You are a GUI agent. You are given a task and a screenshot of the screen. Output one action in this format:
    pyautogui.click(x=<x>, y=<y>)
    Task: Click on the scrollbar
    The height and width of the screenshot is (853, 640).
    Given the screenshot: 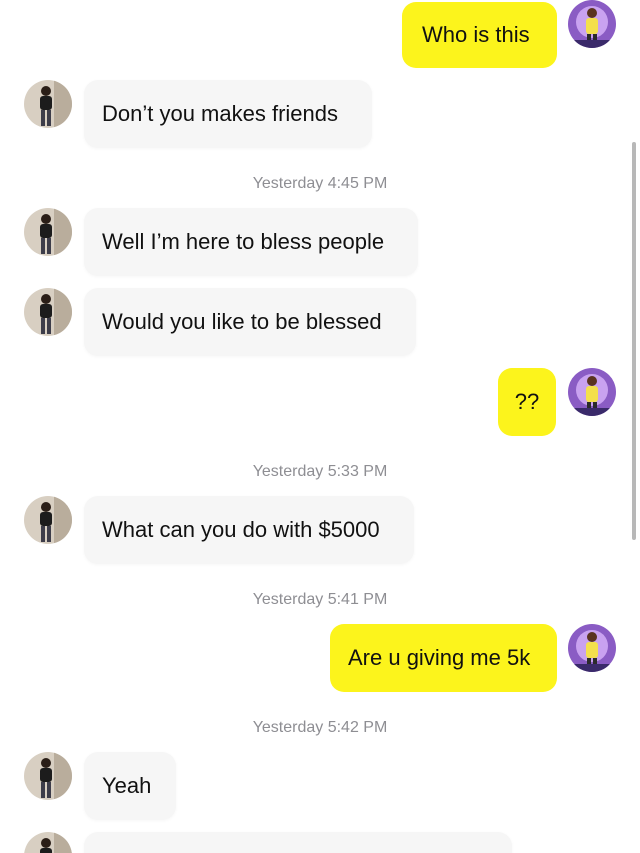 What is the action you would take?
    pyautogui.click(x=634, y=341)
    